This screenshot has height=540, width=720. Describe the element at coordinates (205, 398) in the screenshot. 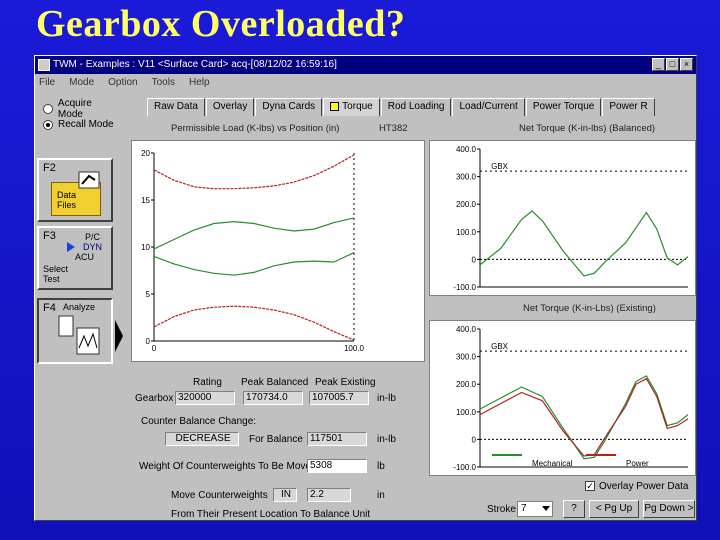

I see `rating-value: 320000` at that location.